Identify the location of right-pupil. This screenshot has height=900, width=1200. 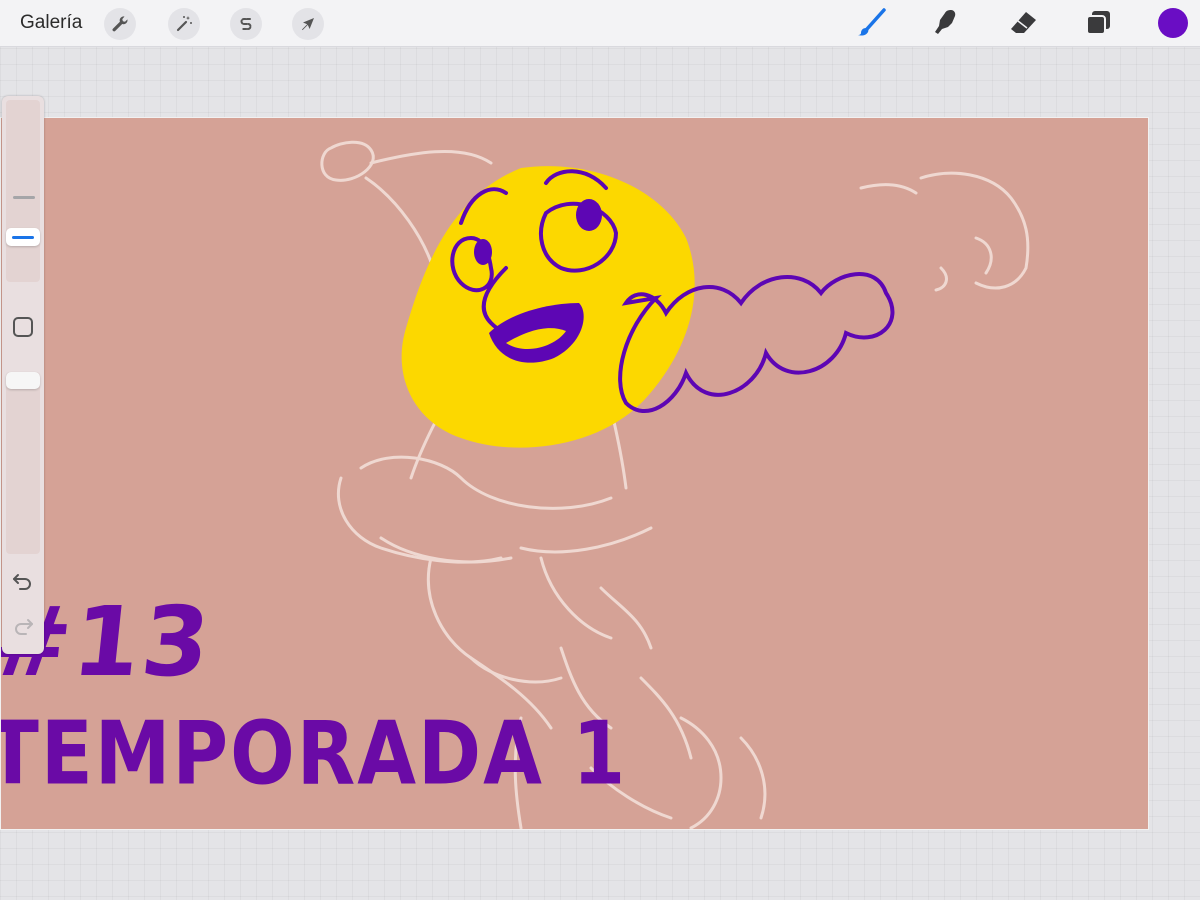
(589, 215).